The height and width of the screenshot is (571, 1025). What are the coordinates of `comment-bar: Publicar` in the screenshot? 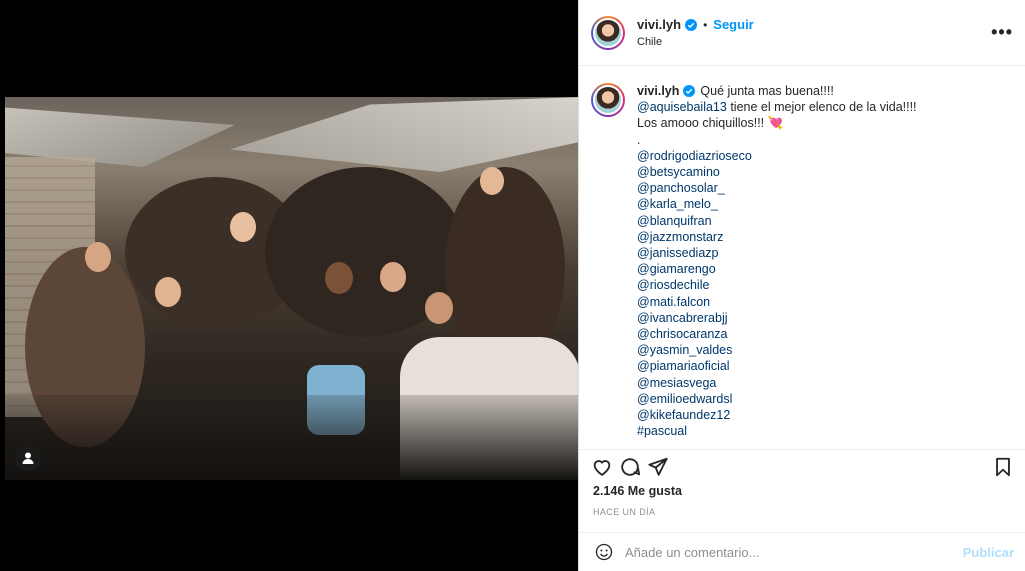 It's located at (802, 551).